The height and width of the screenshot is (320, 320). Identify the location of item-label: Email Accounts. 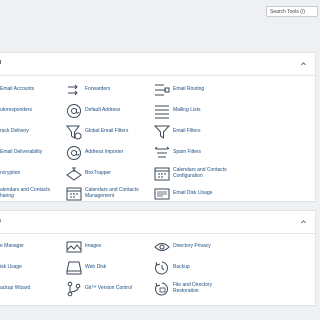
(17, 89).